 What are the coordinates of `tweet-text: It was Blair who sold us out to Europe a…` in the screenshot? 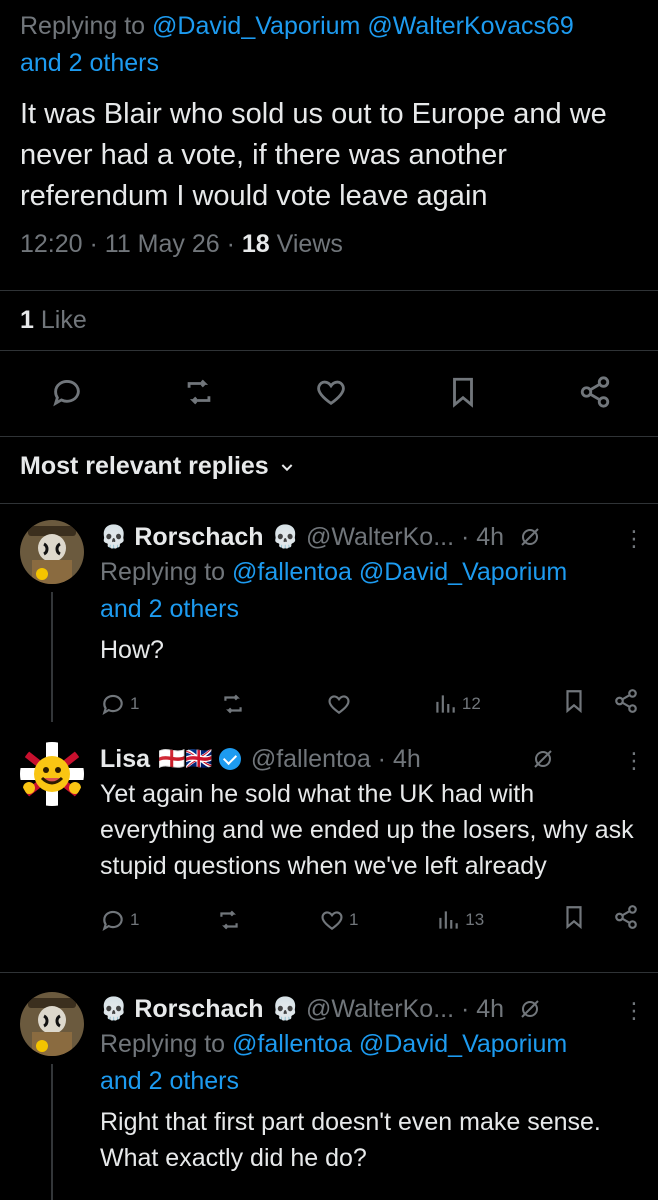 It's located at (313, 155).